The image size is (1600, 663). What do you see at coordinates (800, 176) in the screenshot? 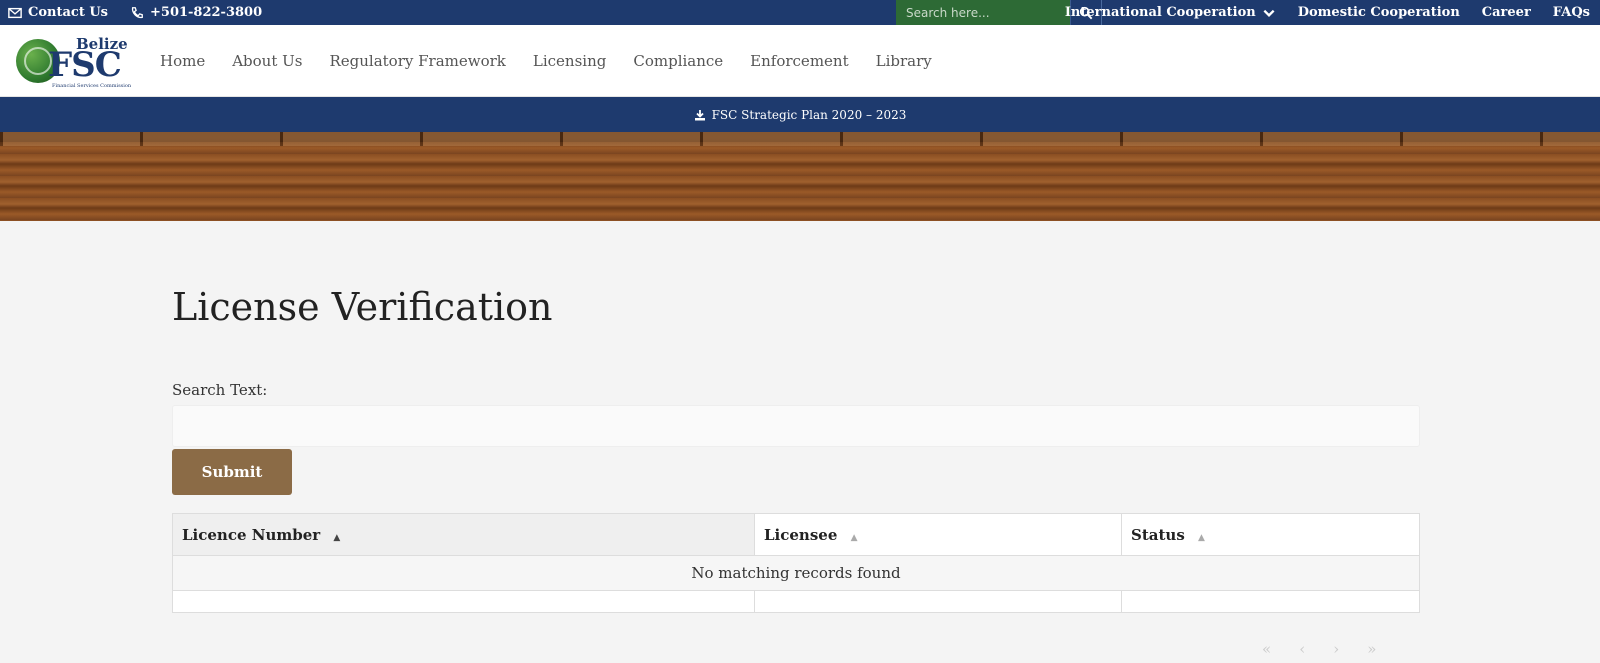
I see `wood-banner-image` at bounding box center [800, 176].